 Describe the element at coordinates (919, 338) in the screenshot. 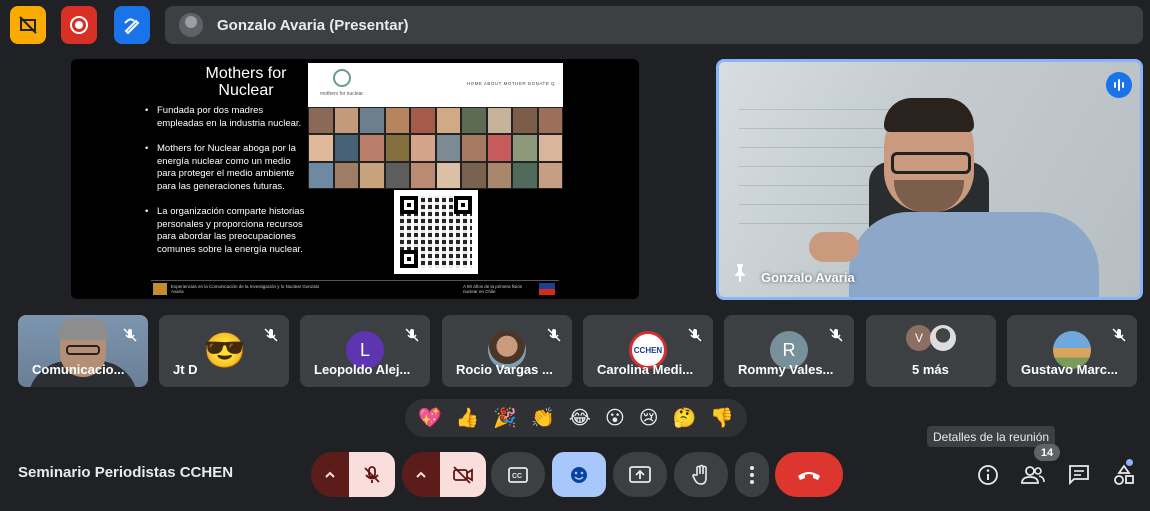

I see `avatar: V` at that location.